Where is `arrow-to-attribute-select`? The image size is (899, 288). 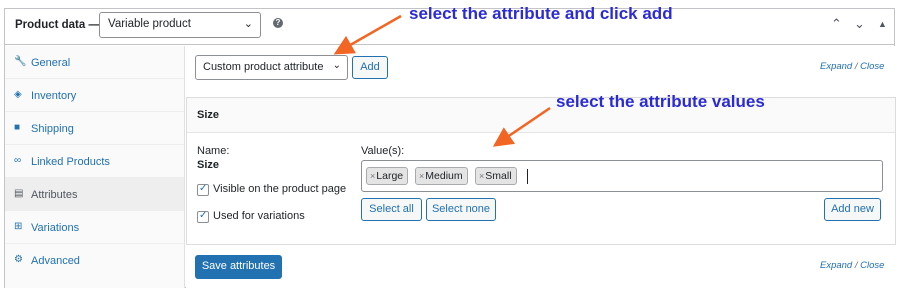 arrow-to-attribute-select is located at coordinates (367, 34).